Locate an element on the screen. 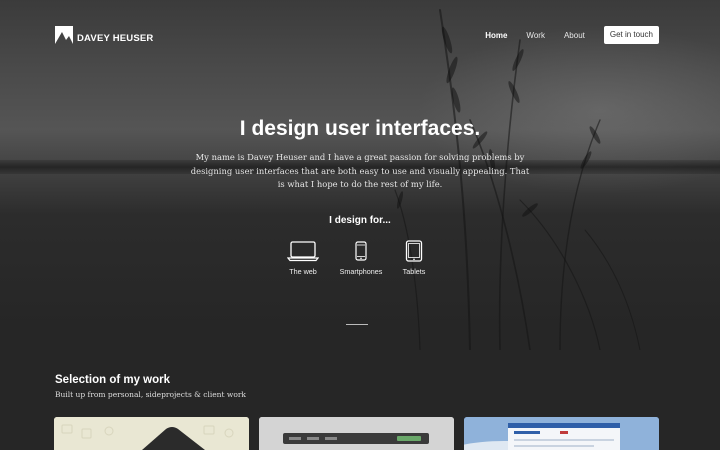 The height and width of the screenshot is (450, 720). nav-home: Home is located at coordinates (496, 35).